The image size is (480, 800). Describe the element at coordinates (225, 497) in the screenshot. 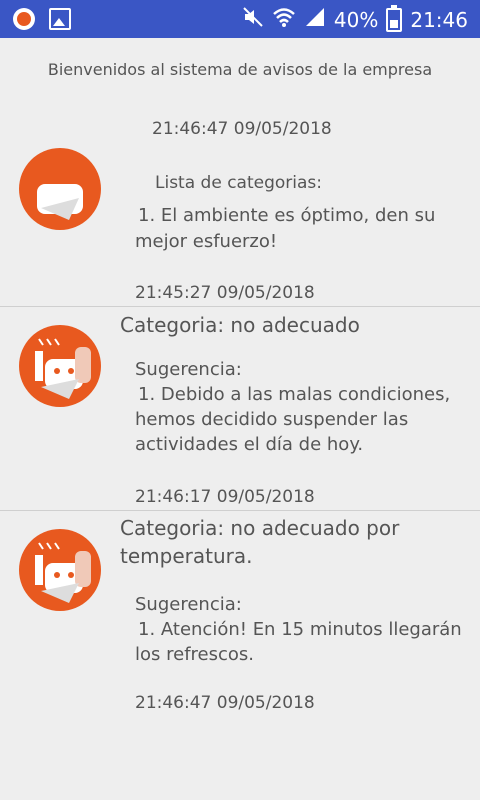

I see `item-timestamp: 21:46:17 09/05/2018` at that location.